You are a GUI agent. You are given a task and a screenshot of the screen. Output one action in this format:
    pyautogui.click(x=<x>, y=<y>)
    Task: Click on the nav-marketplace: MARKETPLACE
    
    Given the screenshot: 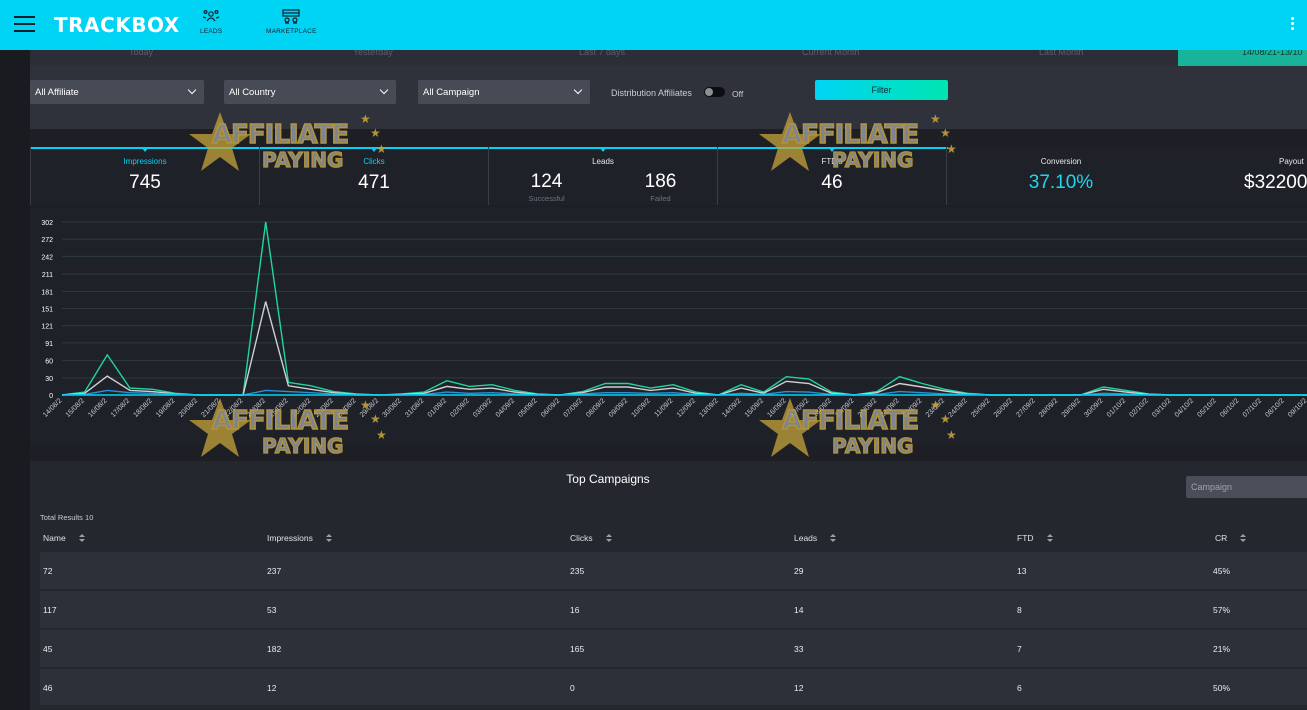 What is the action you would take?
    pyautogui.click(x=291, y=22)
    